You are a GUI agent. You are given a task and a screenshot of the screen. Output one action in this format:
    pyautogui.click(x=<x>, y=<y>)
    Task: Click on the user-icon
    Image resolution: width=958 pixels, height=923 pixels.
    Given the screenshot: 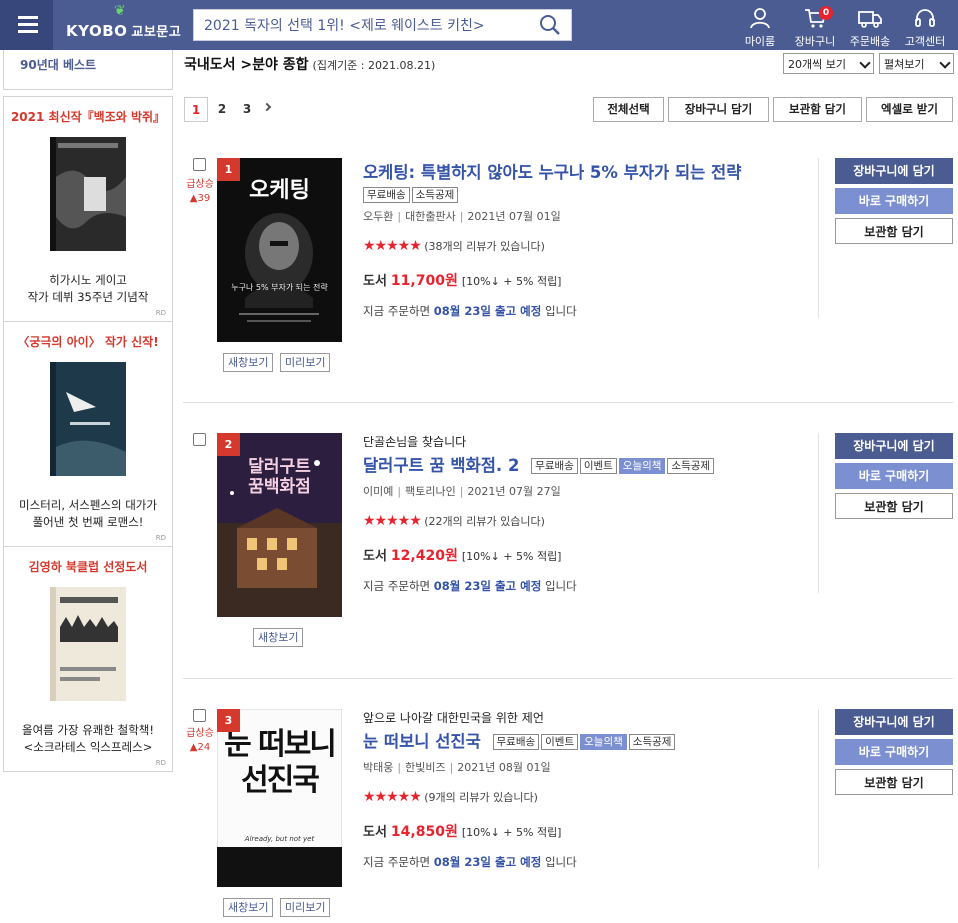 What is the action you would take?
    pyautogui.click(x=760, y=18)
    